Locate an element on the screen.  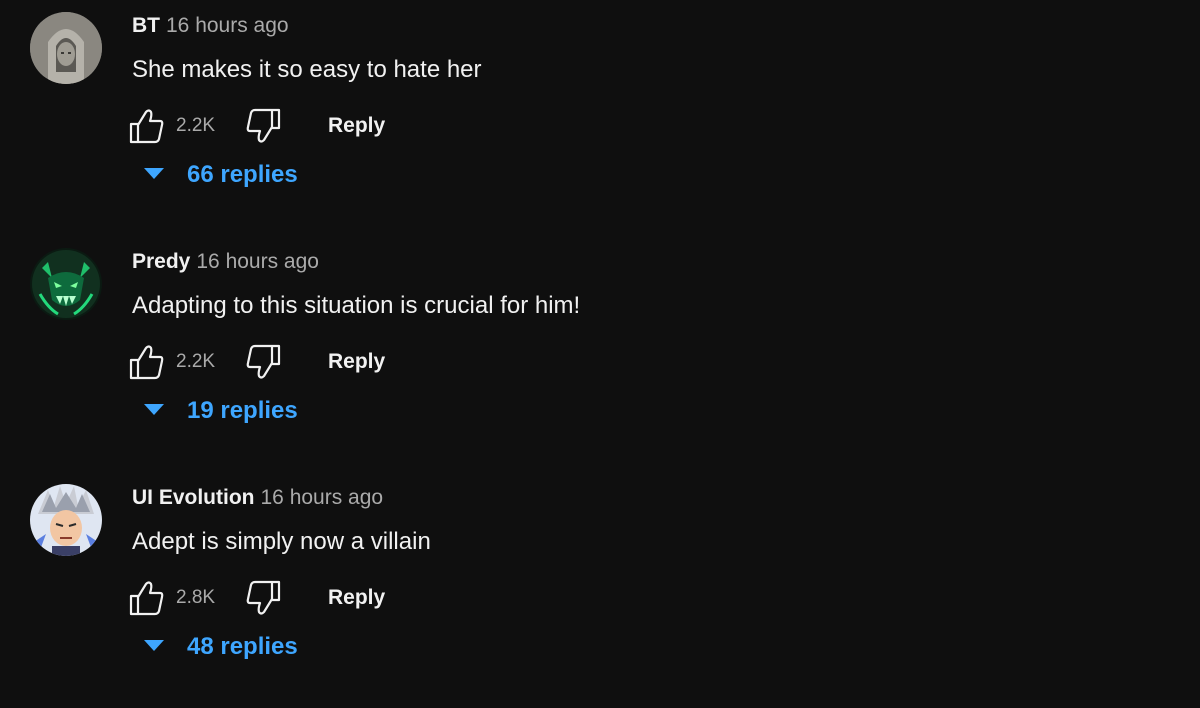
statue-avatar-icon is located at coordinates (66, 48).